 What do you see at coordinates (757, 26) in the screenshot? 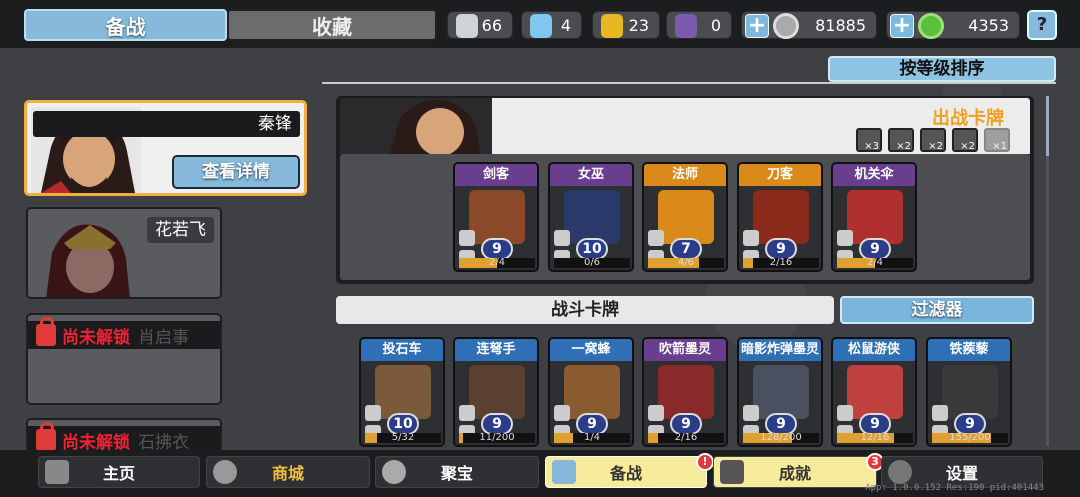
I see `add-coins-button: +` at bounding box center [757, 26].